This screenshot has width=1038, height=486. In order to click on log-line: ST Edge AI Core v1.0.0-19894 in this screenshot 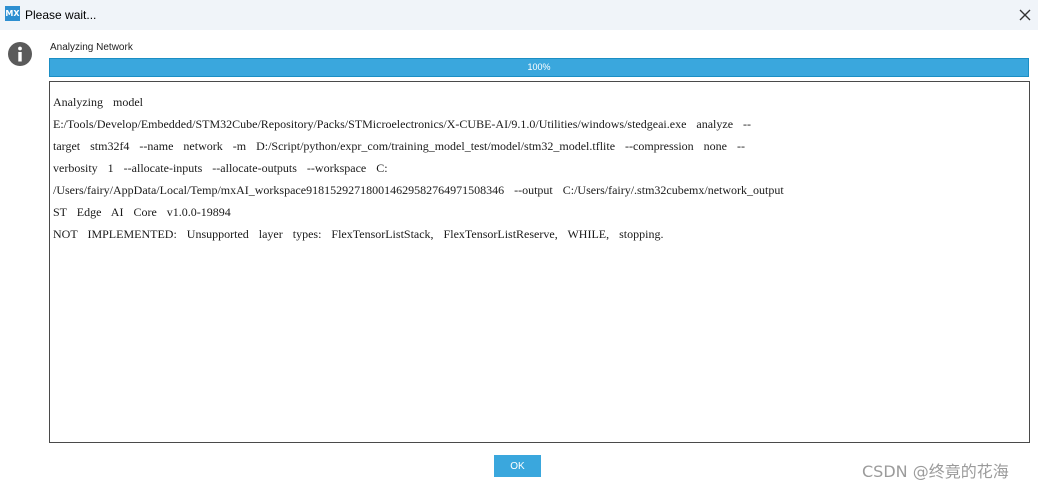, I will do `click(142, 212)`.